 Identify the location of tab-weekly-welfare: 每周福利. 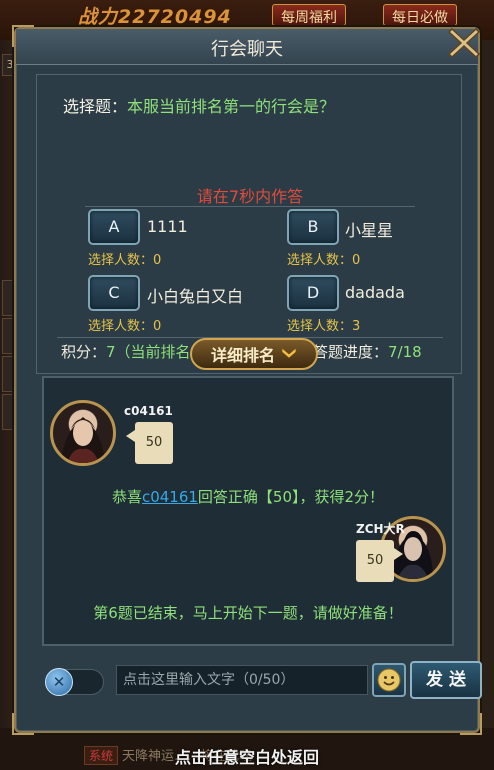
(309, 15).